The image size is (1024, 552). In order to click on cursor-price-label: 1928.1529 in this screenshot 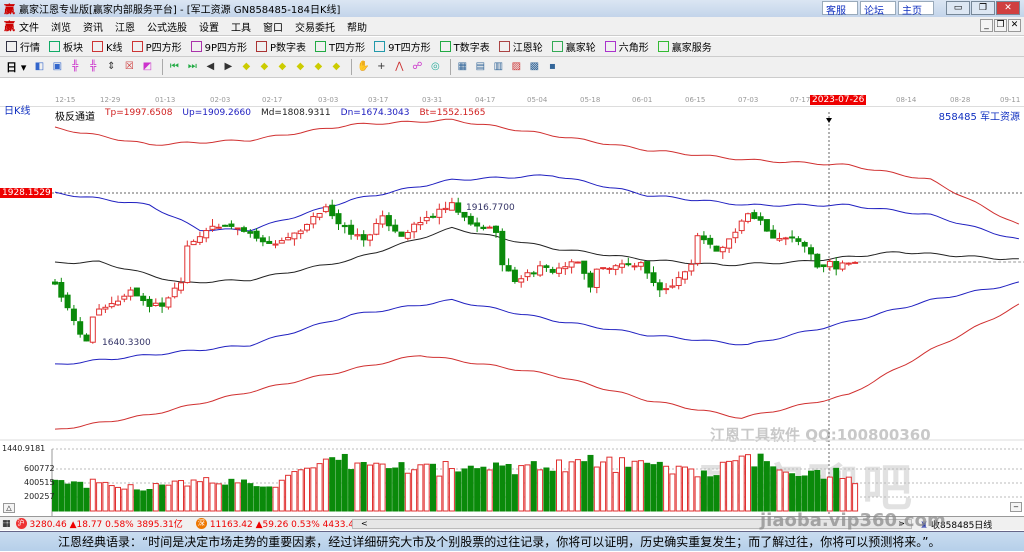, I will do `click(26, 193)`.